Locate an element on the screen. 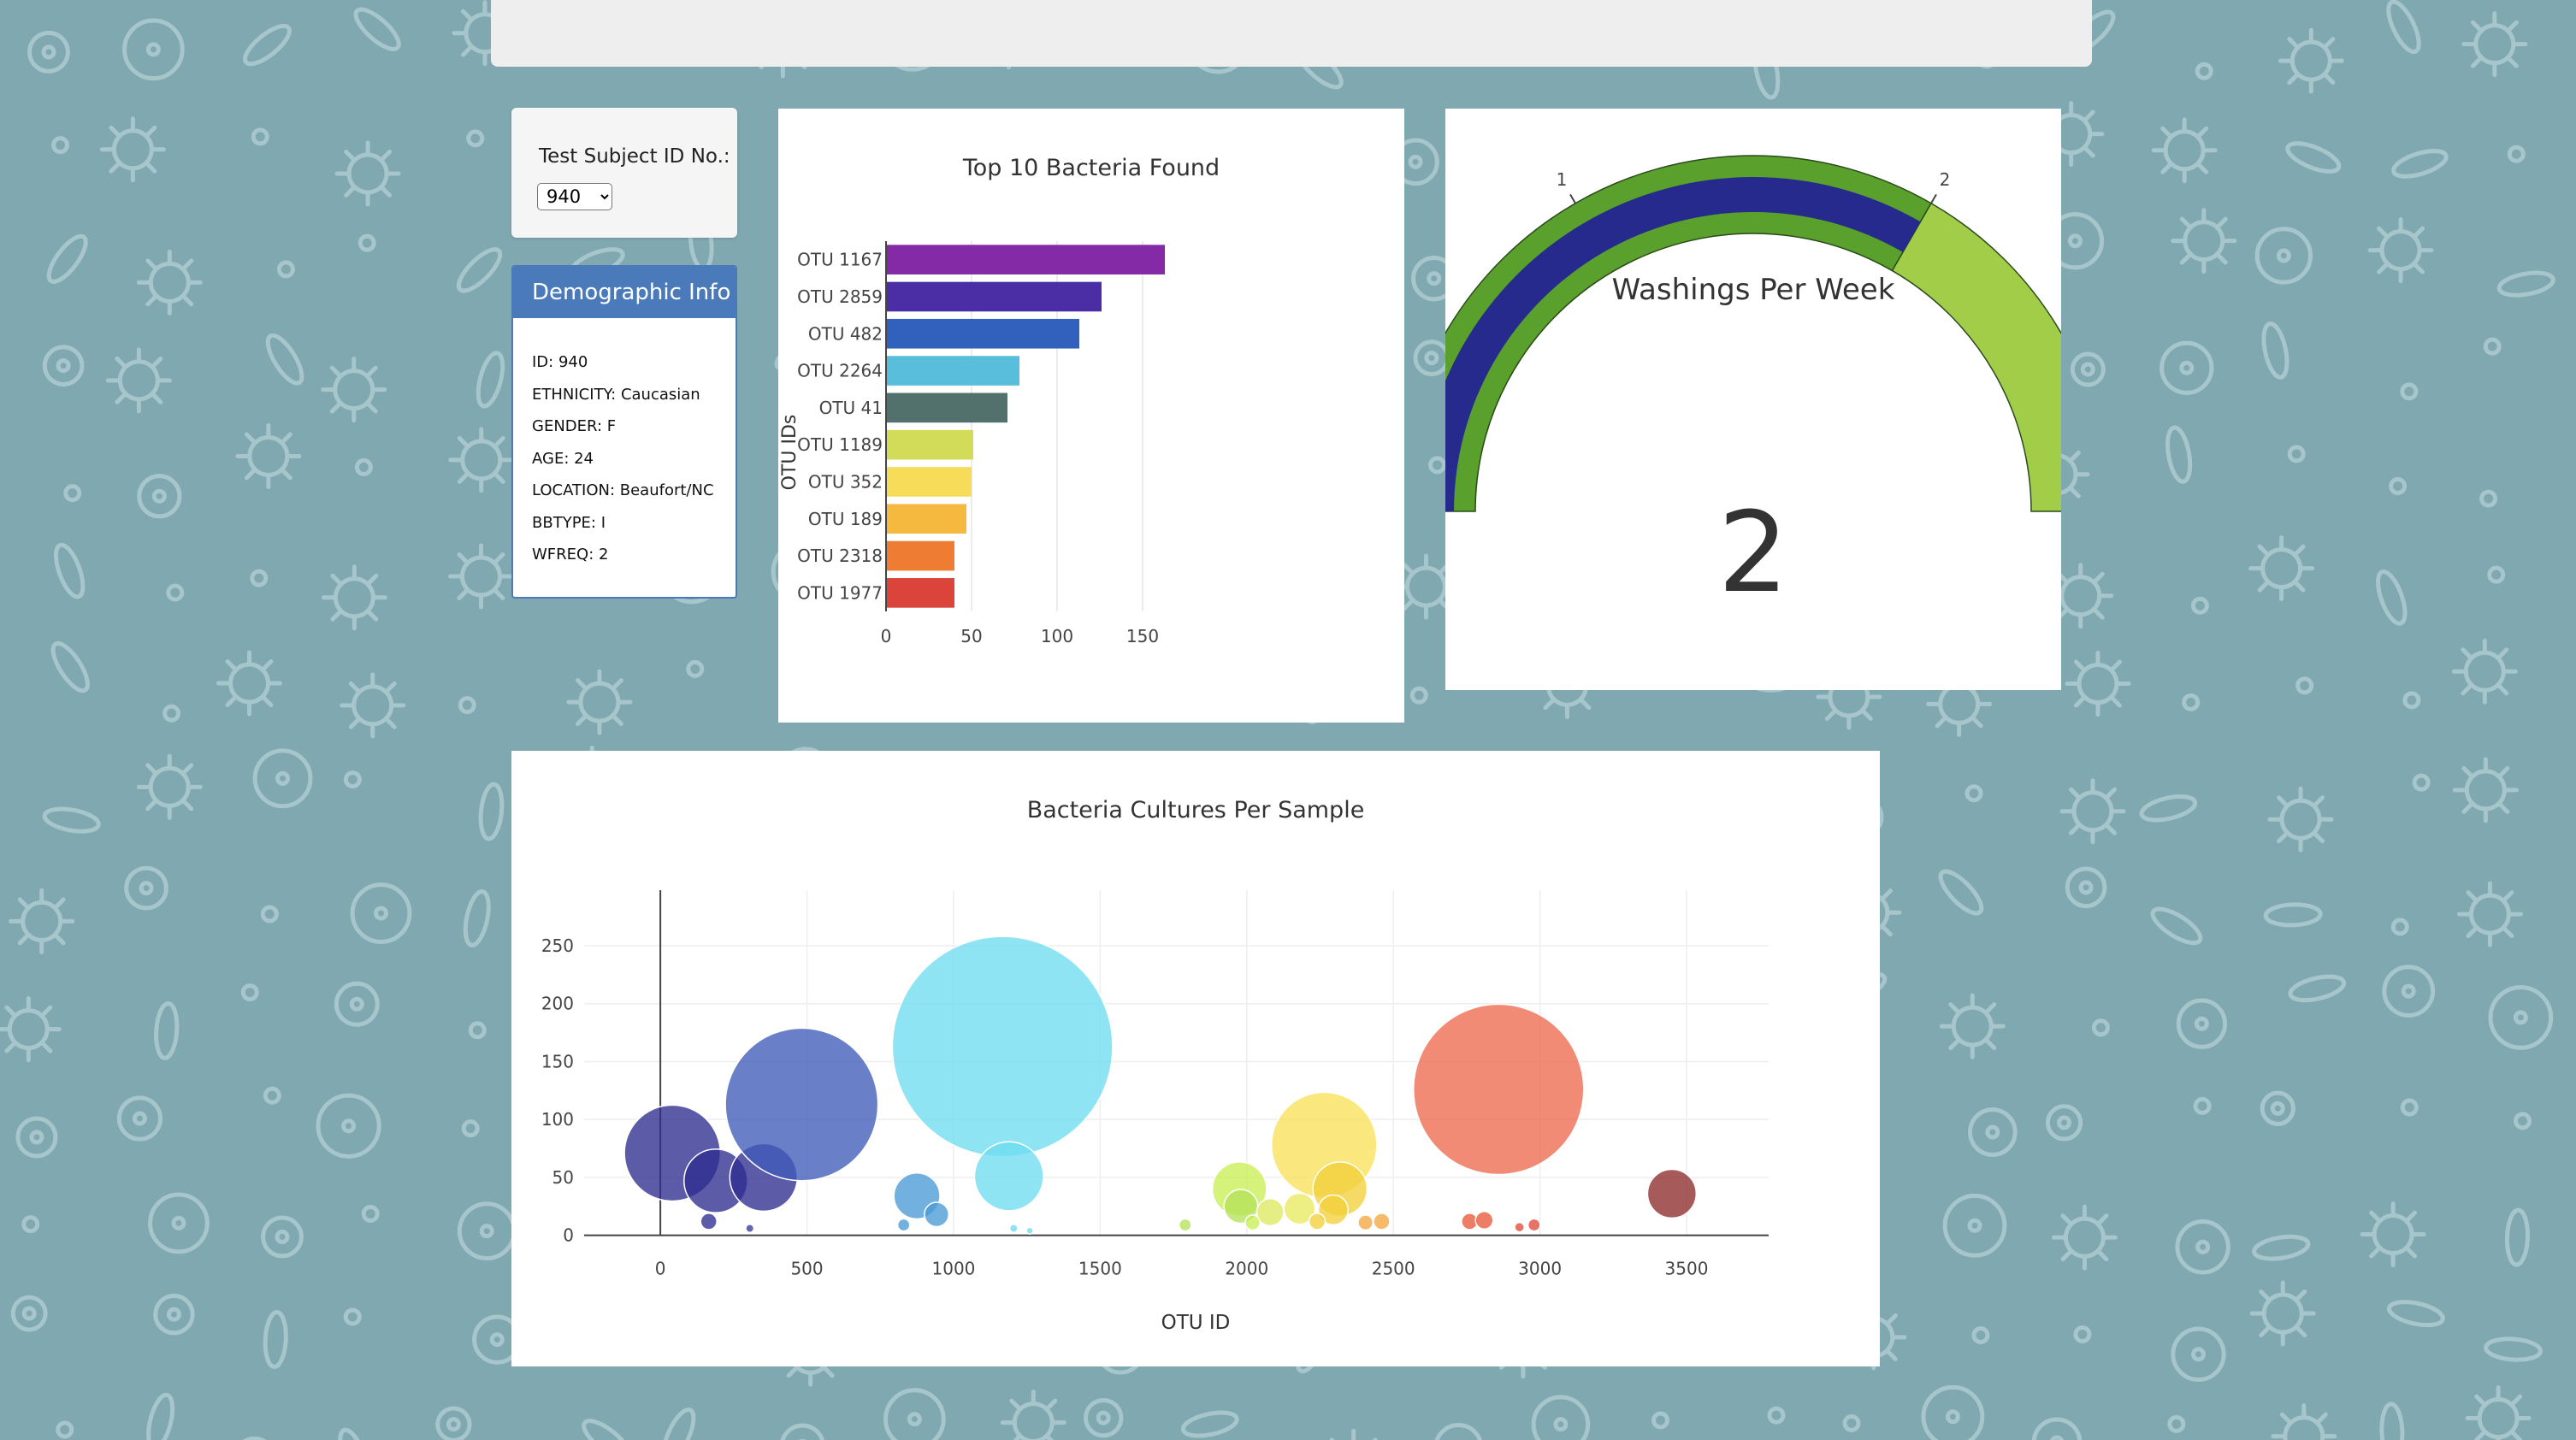 This screenshot has width=2576, height=1440. bar-chart-category-label: OTU 2318 is located at coordinates (840, 556).